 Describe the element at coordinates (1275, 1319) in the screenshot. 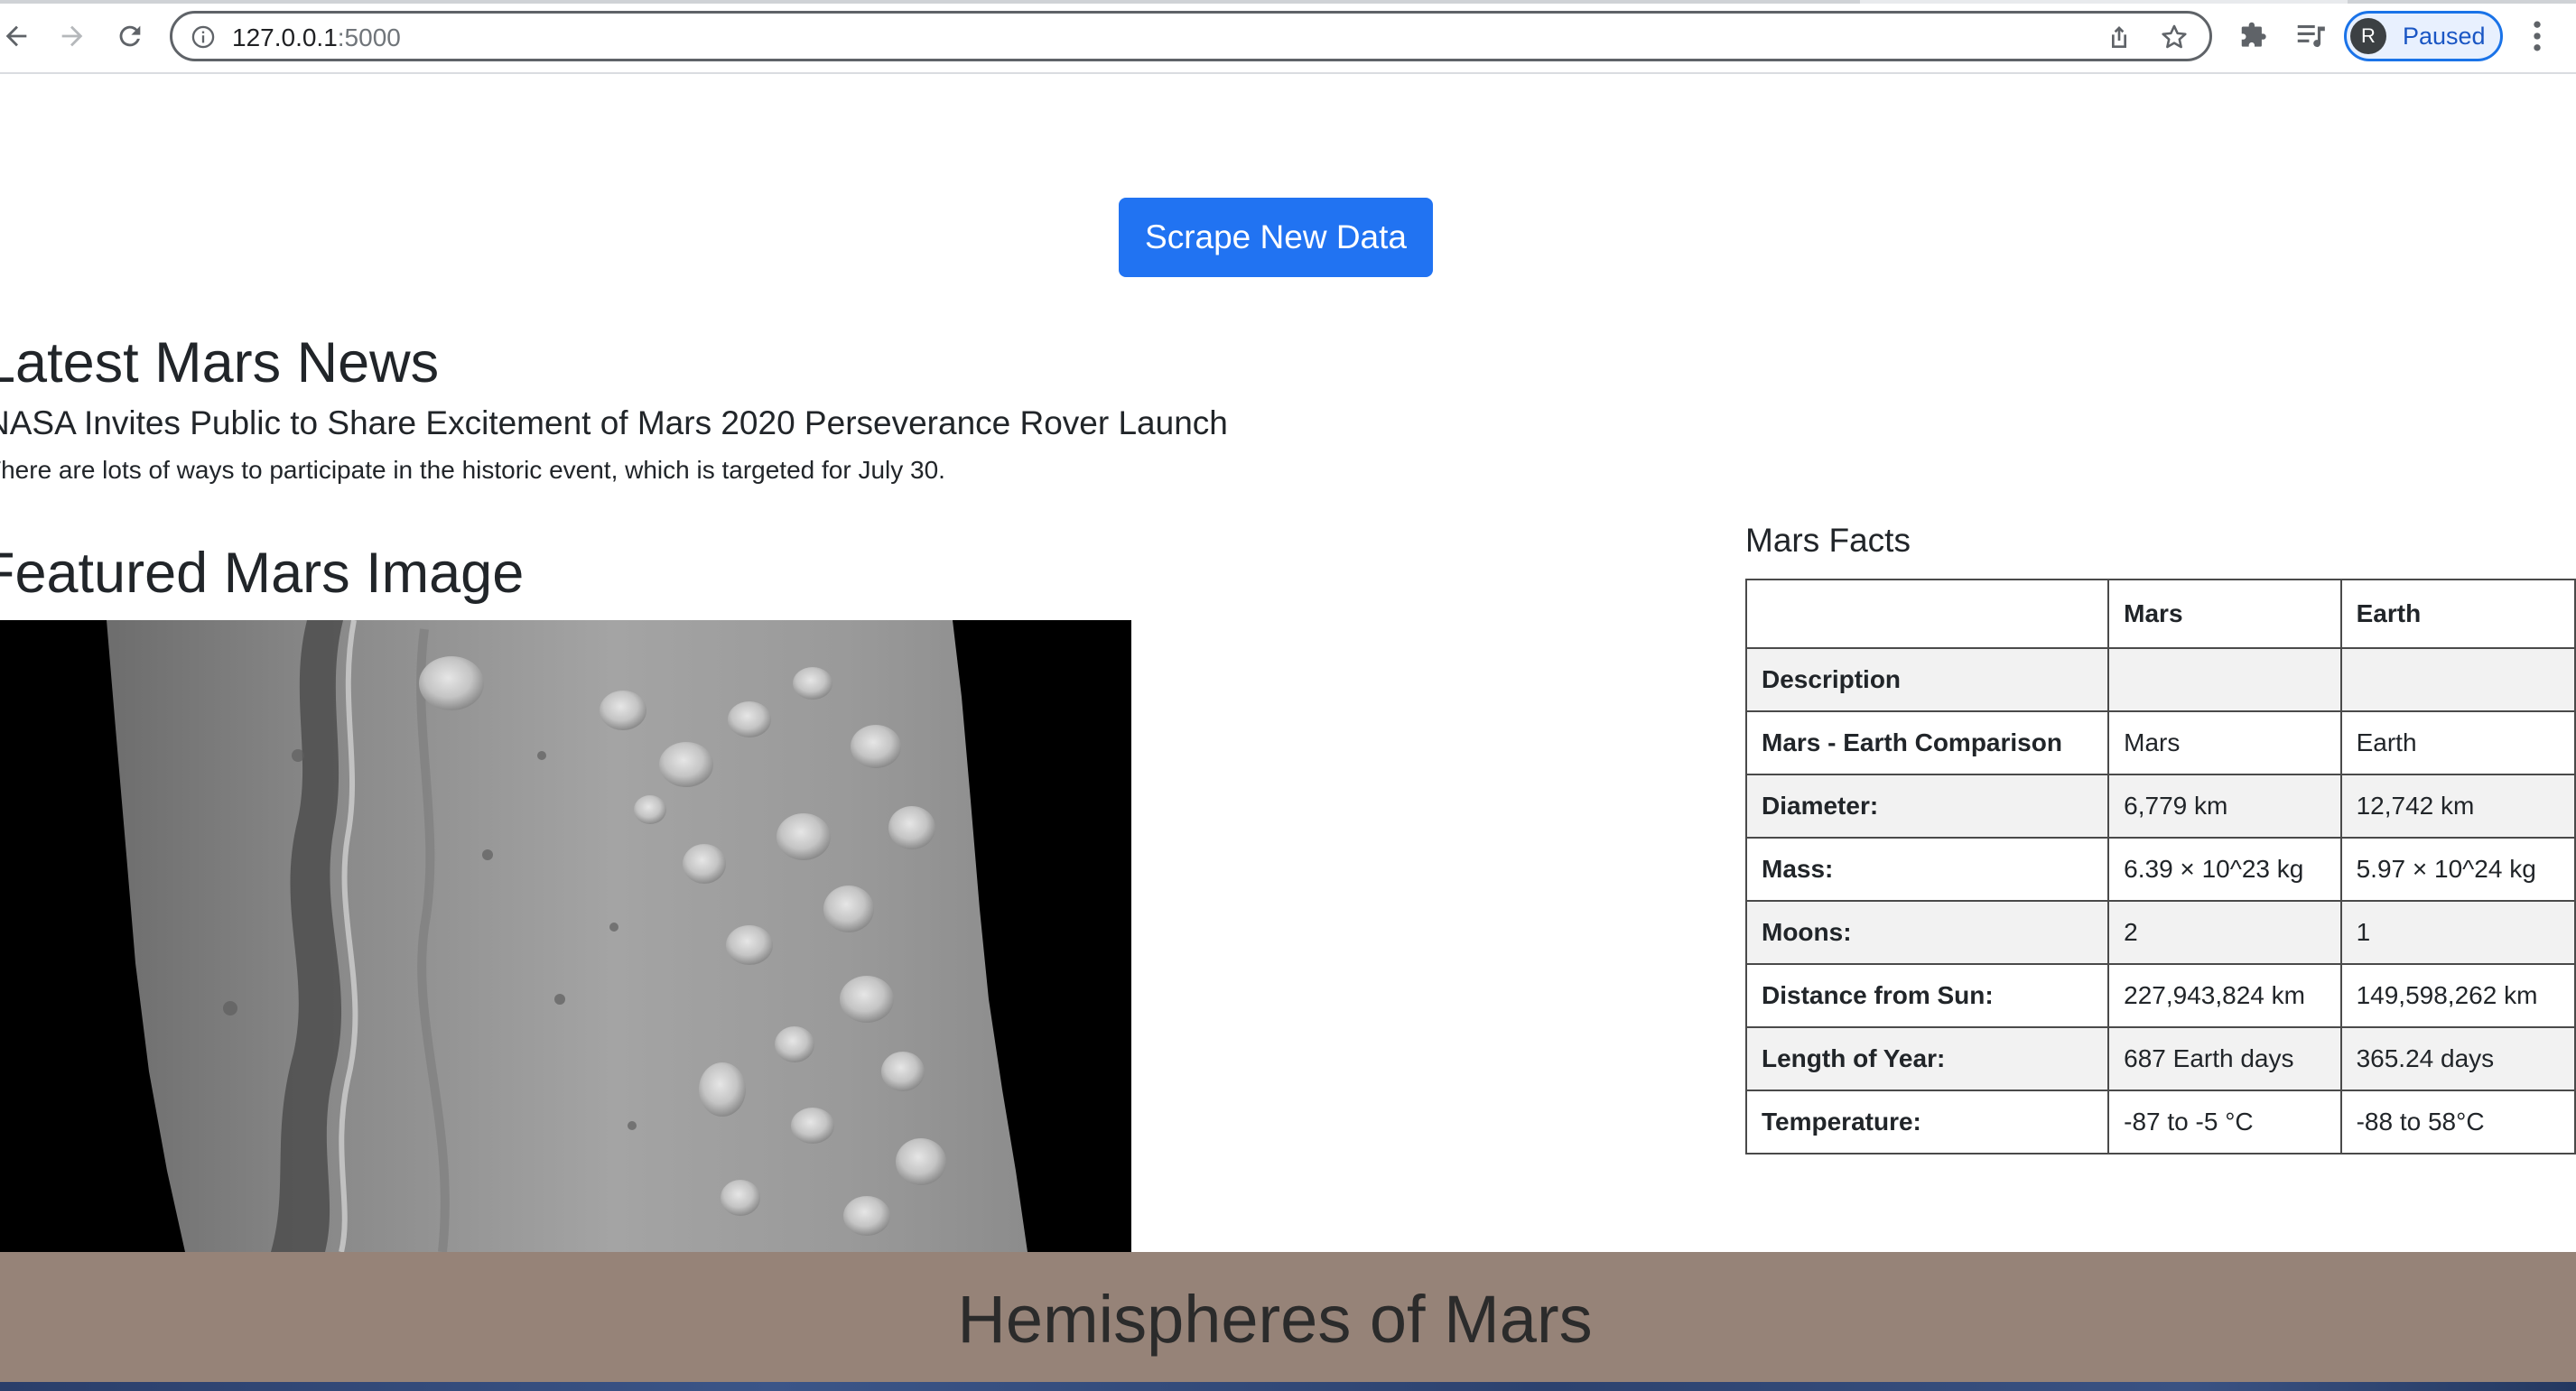

I see `hemispheres-heading: Hemispheres of Mars` at that location.